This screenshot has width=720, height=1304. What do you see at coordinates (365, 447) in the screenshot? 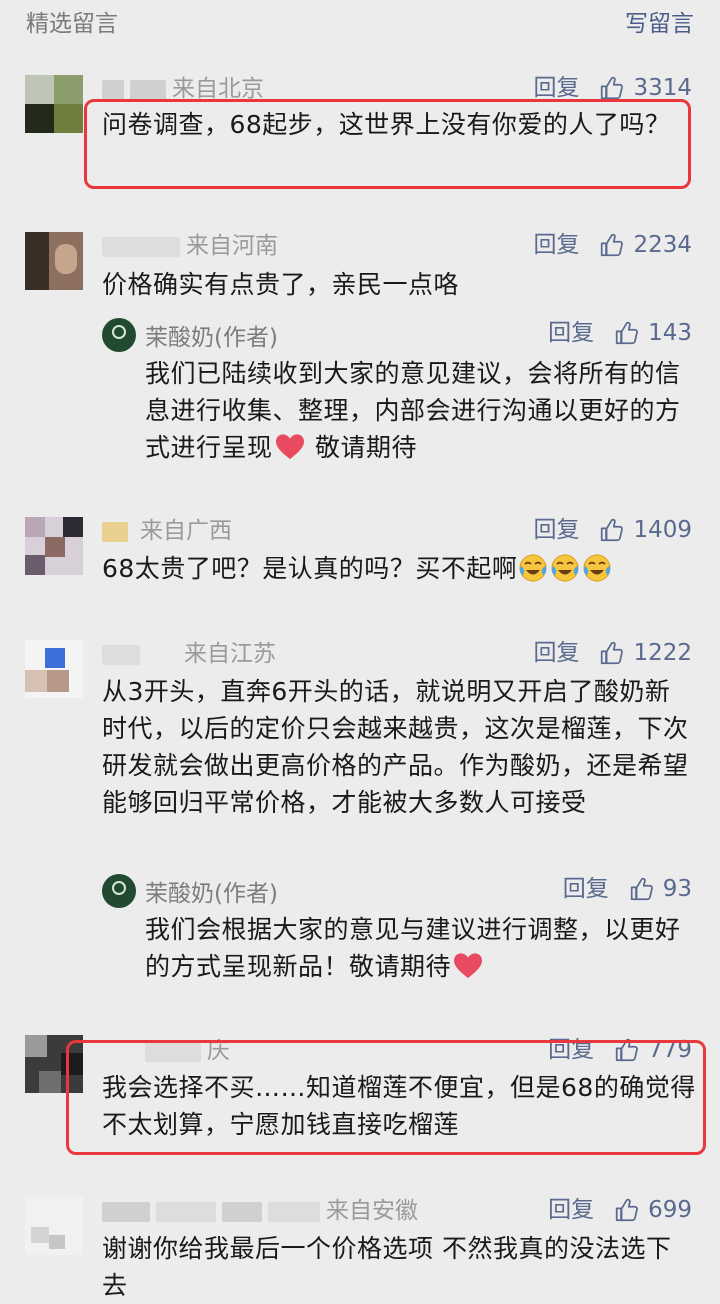
I see `author-reply-tail: 敬请期待` at bounding box center [365, 447].